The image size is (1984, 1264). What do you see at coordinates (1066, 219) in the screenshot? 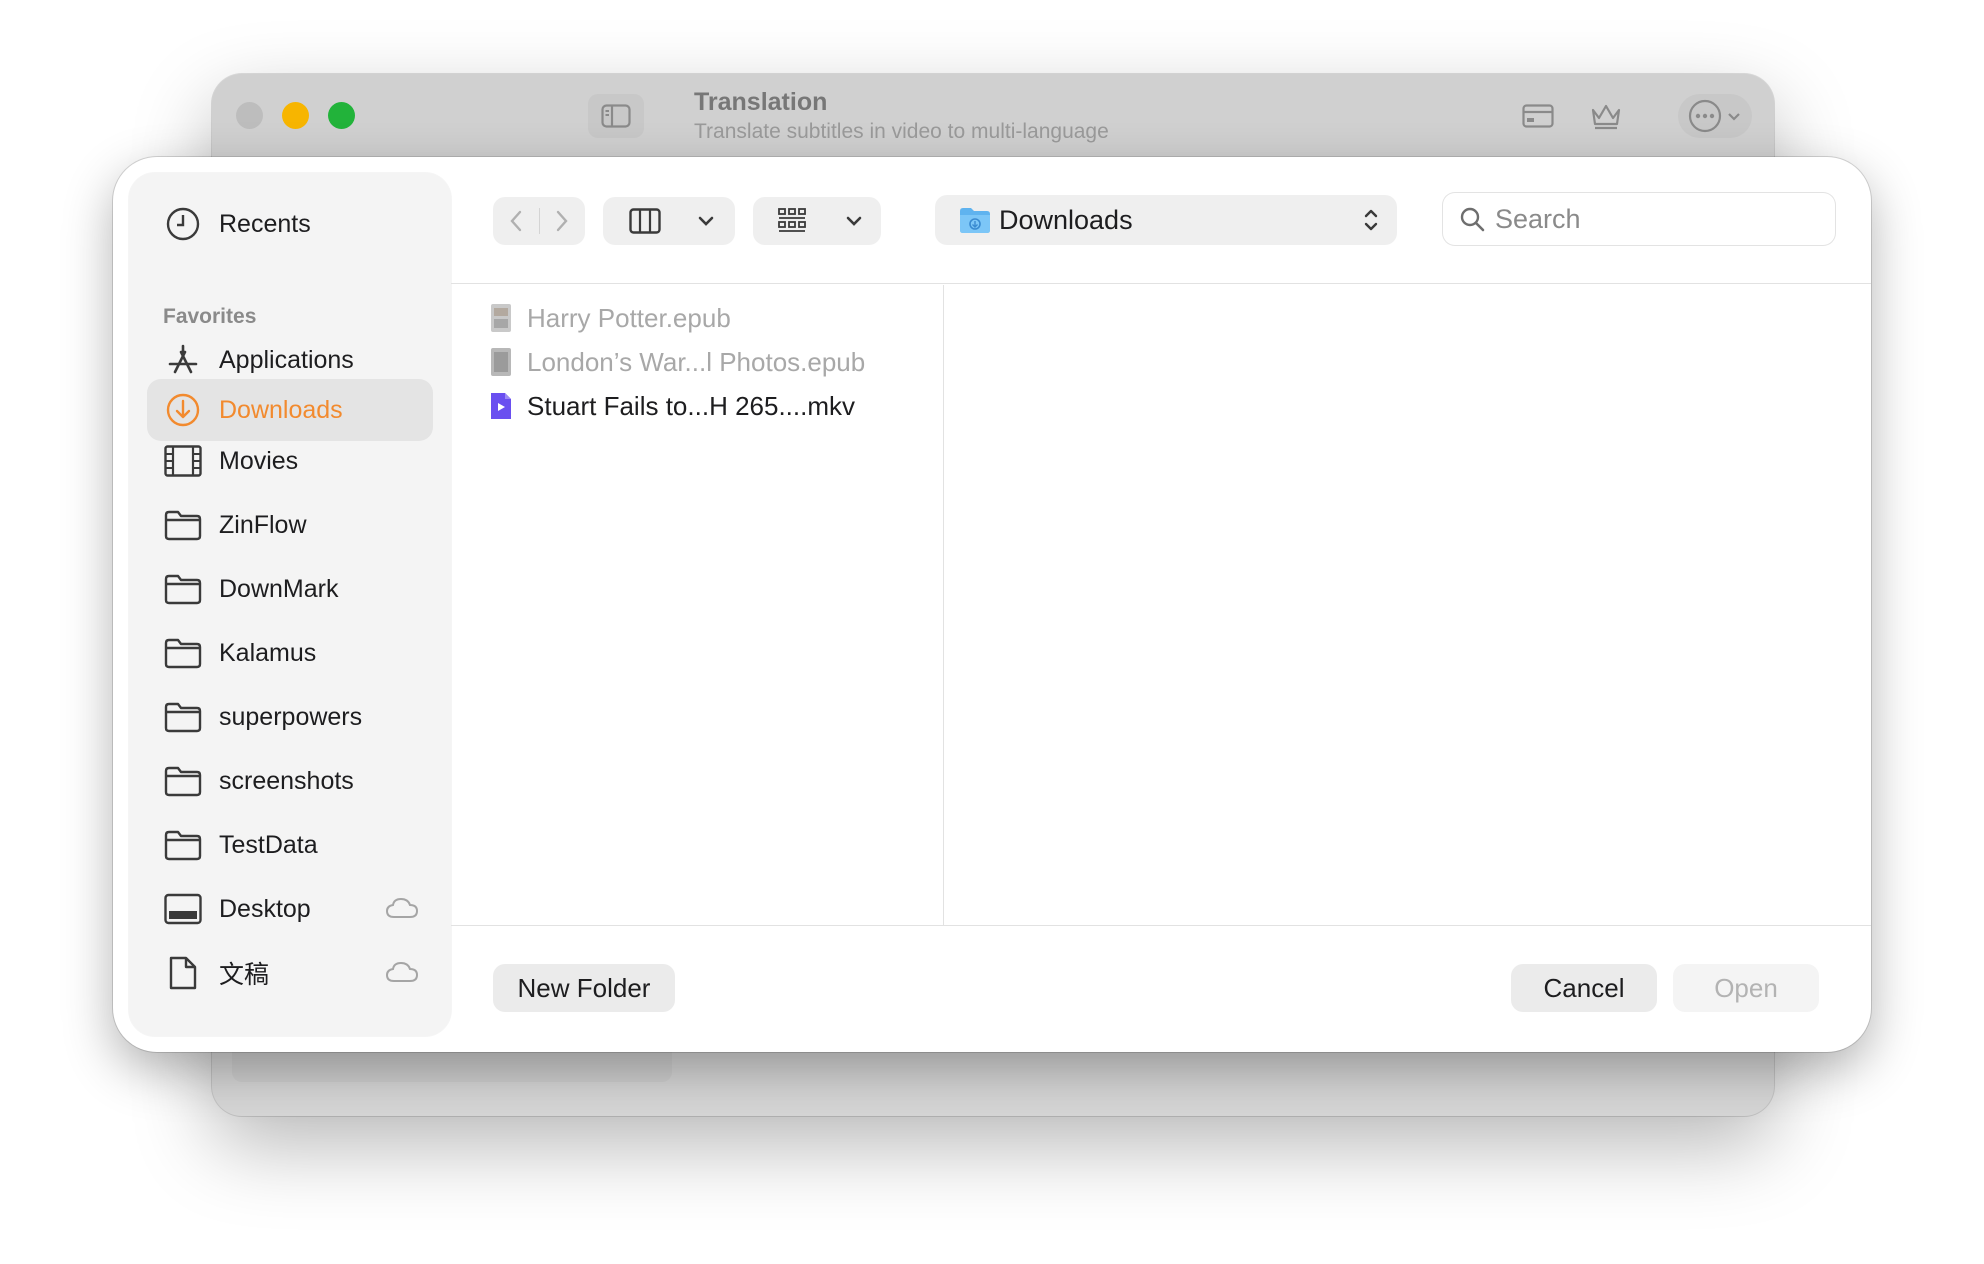
I see `location-label: Downloads` at bounding box center [1066, 219].